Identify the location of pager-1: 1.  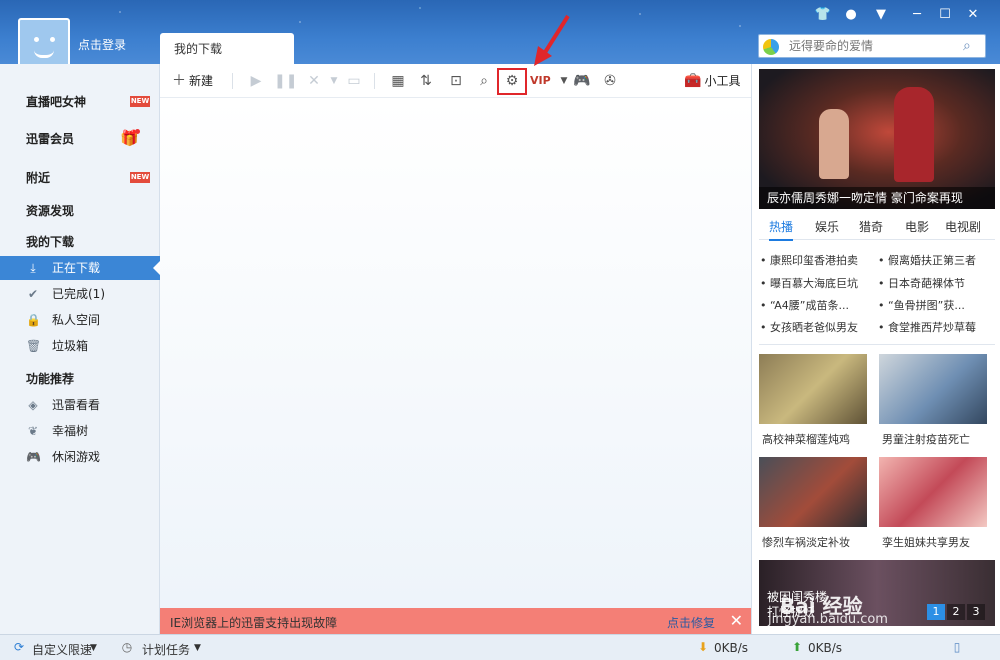
(936, 612).